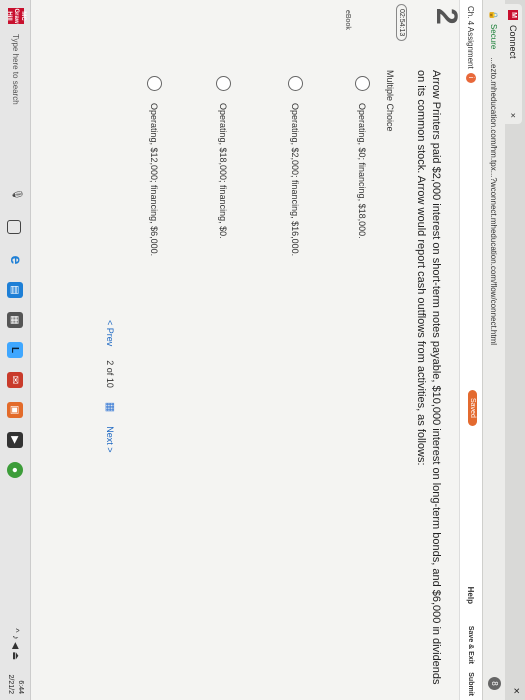  What do you see at coordinates (223, 171) in the screenshot?
I see `answer-option-label: Operating, $18,000; financing, $0.` at bounding box center [223, 171].